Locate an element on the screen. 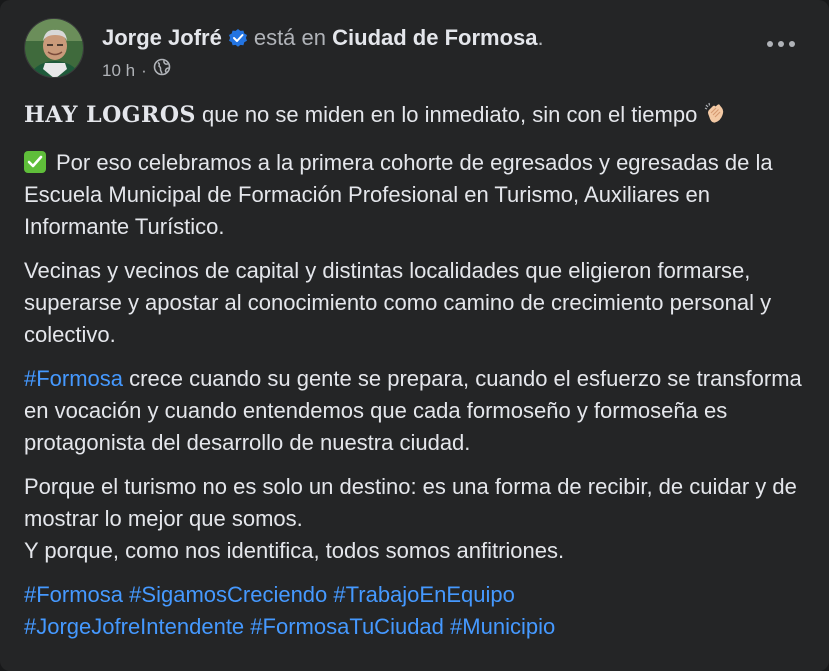 This screenshot has width=829, height=671. check-mark-emoji is located at coordinates (35, 162).